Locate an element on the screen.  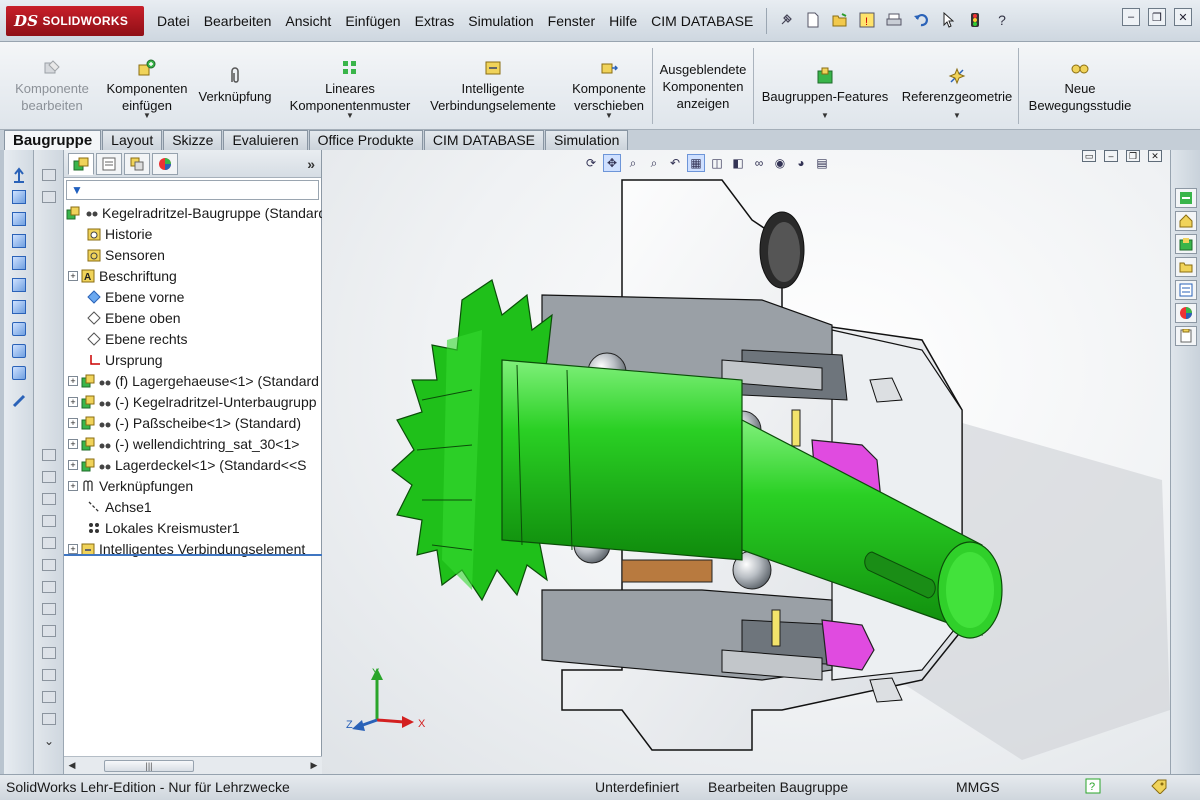
tree-item-sensoren: Sensoren is located at coordinates (193, 254).